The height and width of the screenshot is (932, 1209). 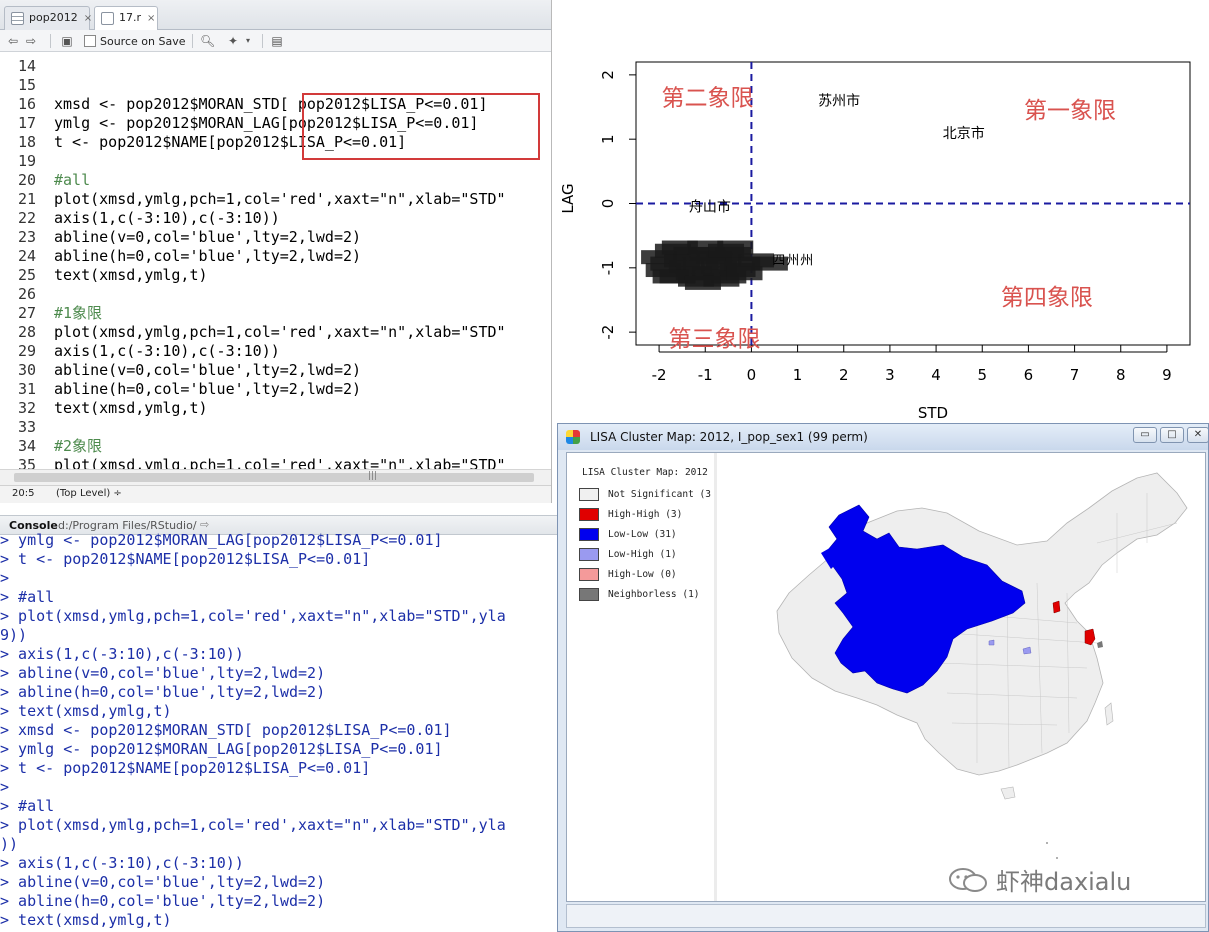 I want to click on x-tick-label: 0, so click(x=752, y=375).